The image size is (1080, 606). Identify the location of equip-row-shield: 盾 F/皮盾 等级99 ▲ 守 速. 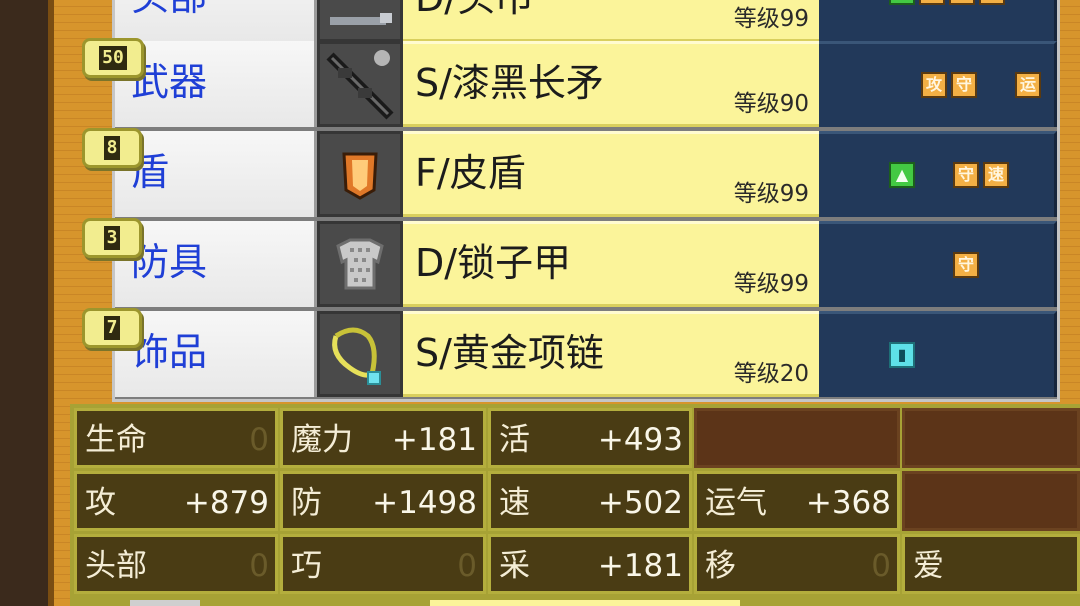
(587, 175).